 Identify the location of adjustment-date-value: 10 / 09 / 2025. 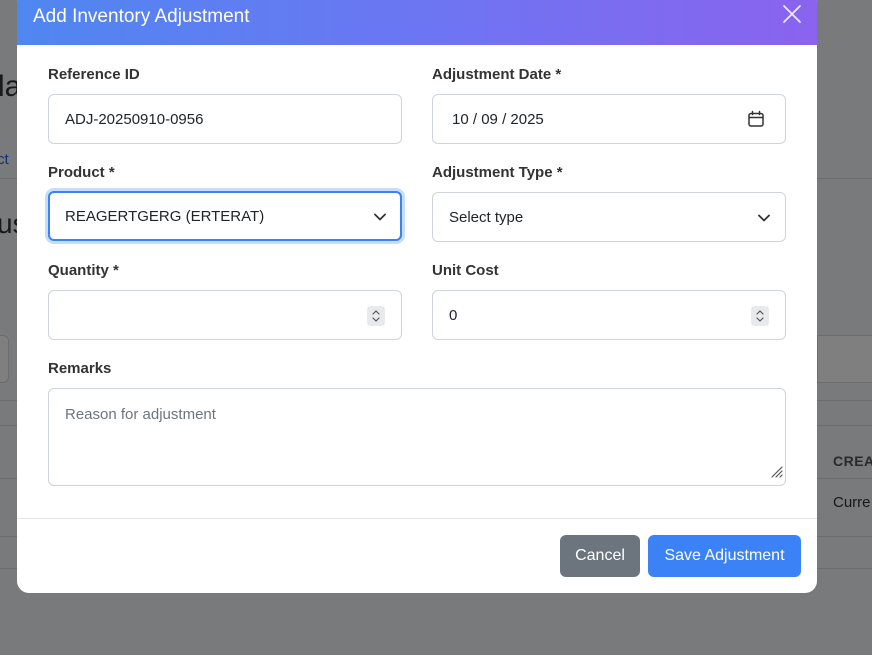
(498, 119).